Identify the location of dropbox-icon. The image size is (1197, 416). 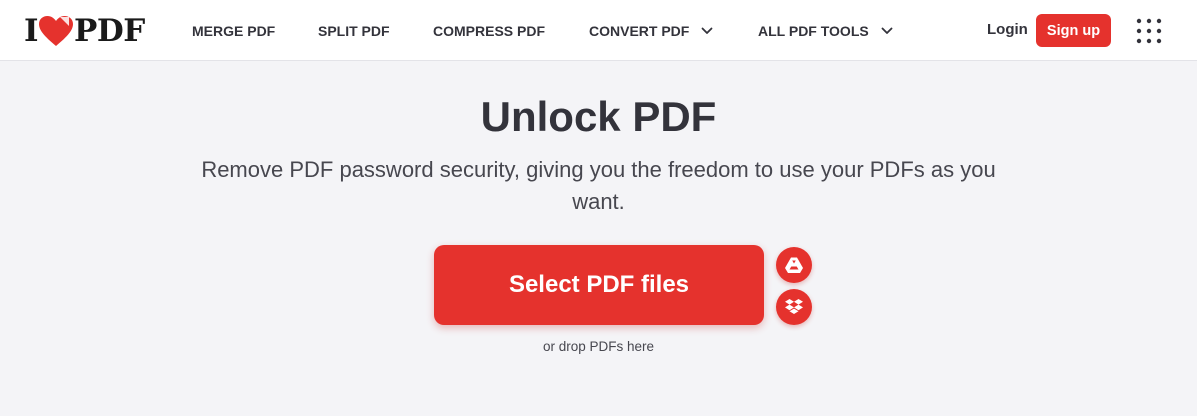
(794, 306).